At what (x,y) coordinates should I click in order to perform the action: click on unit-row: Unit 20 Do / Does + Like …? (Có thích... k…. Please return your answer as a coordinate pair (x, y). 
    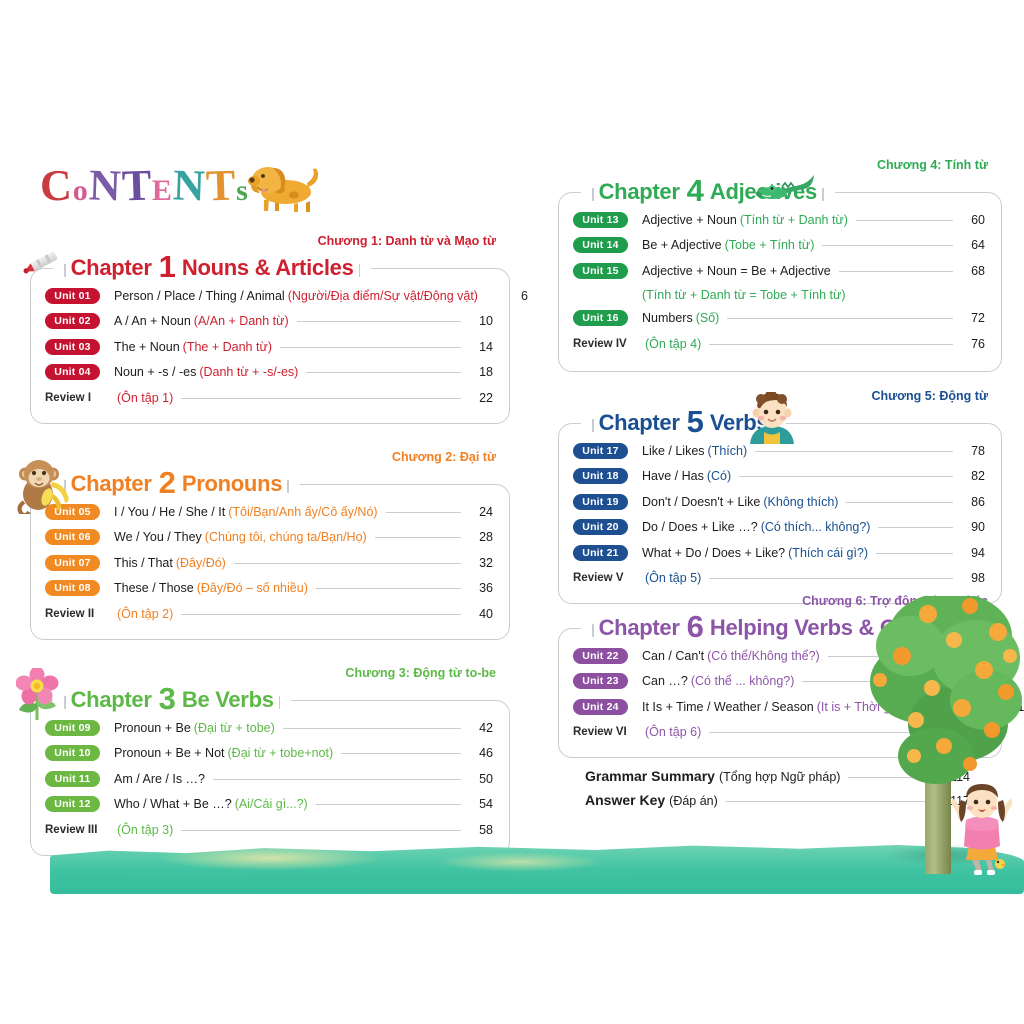
    Looking at the image, I should click on (779, 528).